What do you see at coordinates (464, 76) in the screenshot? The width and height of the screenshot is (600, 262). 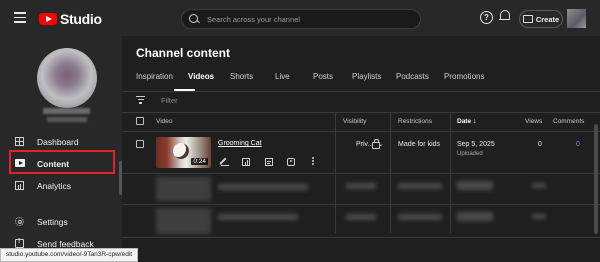 I see `tab-promotions: Promotions` at bounding box center [464, 76].